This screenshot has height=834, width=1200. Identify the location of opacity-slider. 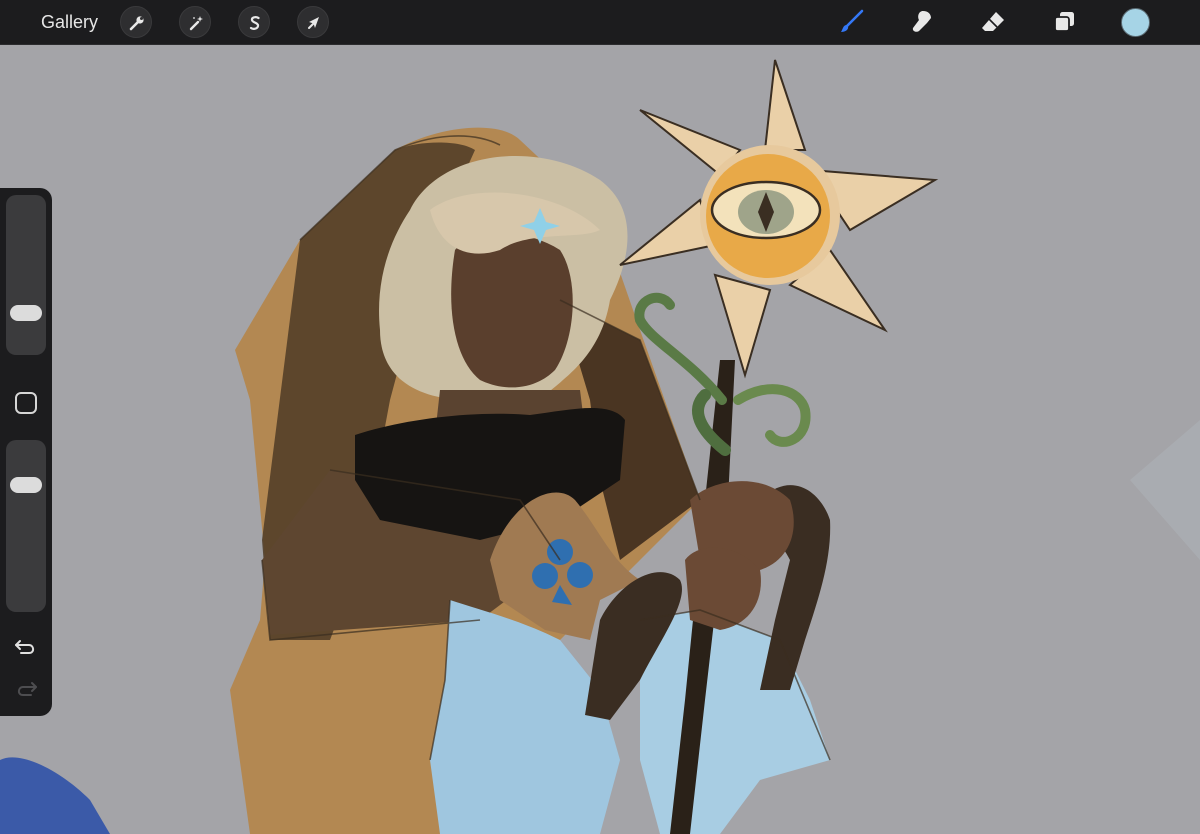
(26, 526).